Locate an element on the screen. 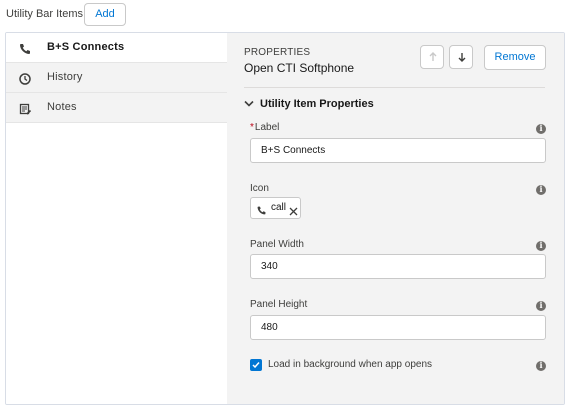 Image resolution: width=570 pixels, height=409 pixels. close-icon is located at coordinates (293, 212).